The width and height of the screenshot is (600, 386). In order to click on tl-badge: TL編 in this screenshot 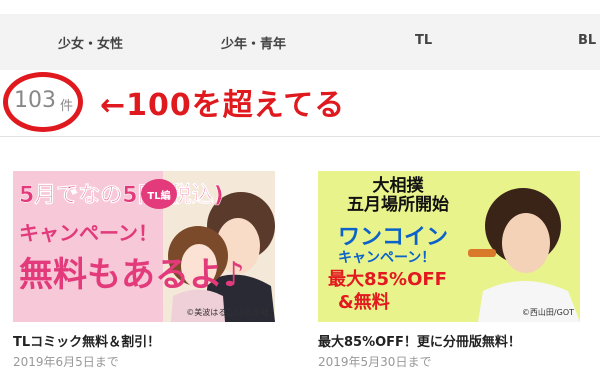, I will do `click(159, 194)`.